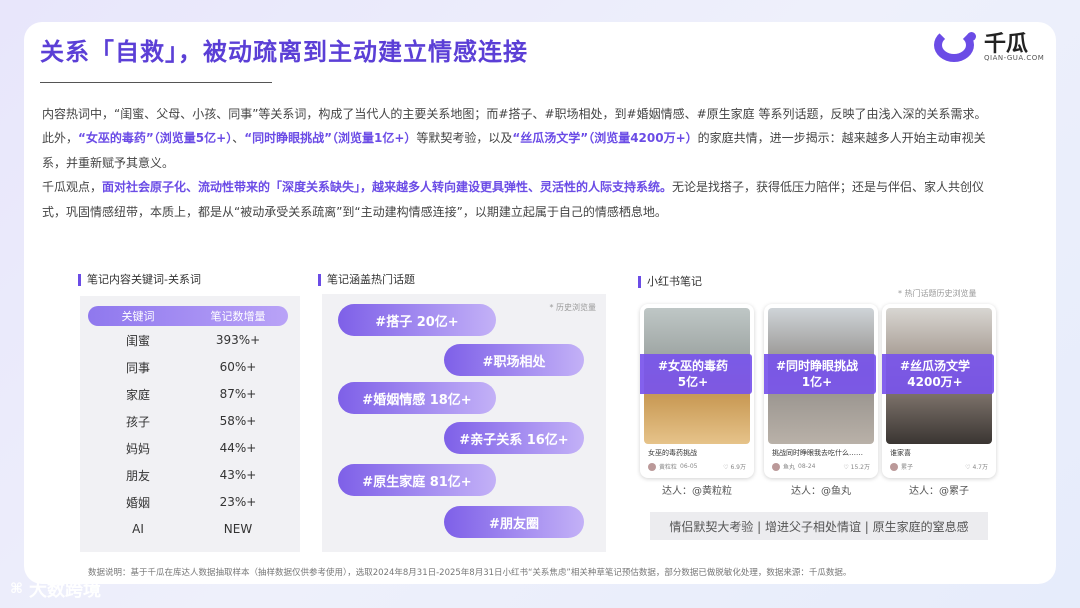  What do you see at coordinates (188, 316) in the screenshot?
I see `keywords-table-header: 关键词 笔记数增量` at bounding box center [188, 316].